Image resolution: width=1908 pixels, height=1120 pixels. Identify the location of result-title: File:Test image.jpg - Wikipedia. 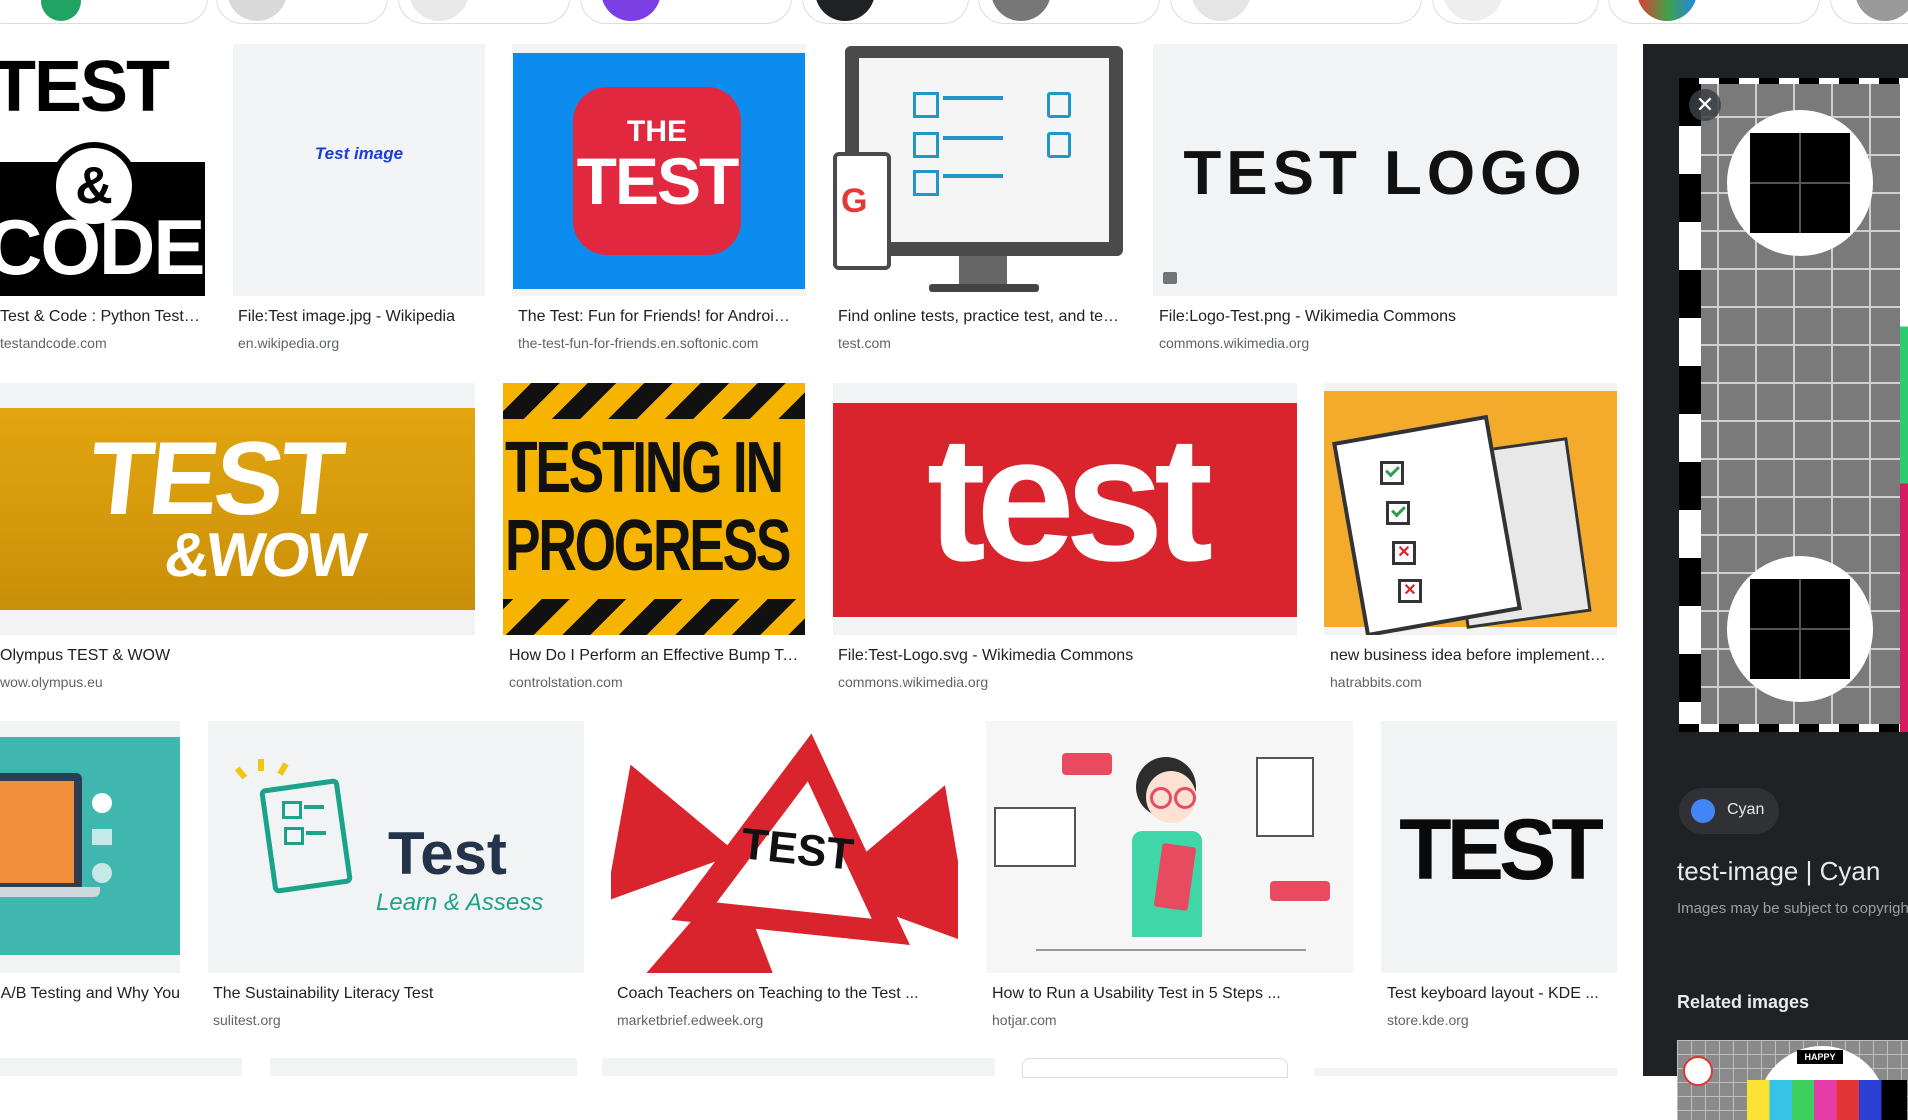
(362, 317).